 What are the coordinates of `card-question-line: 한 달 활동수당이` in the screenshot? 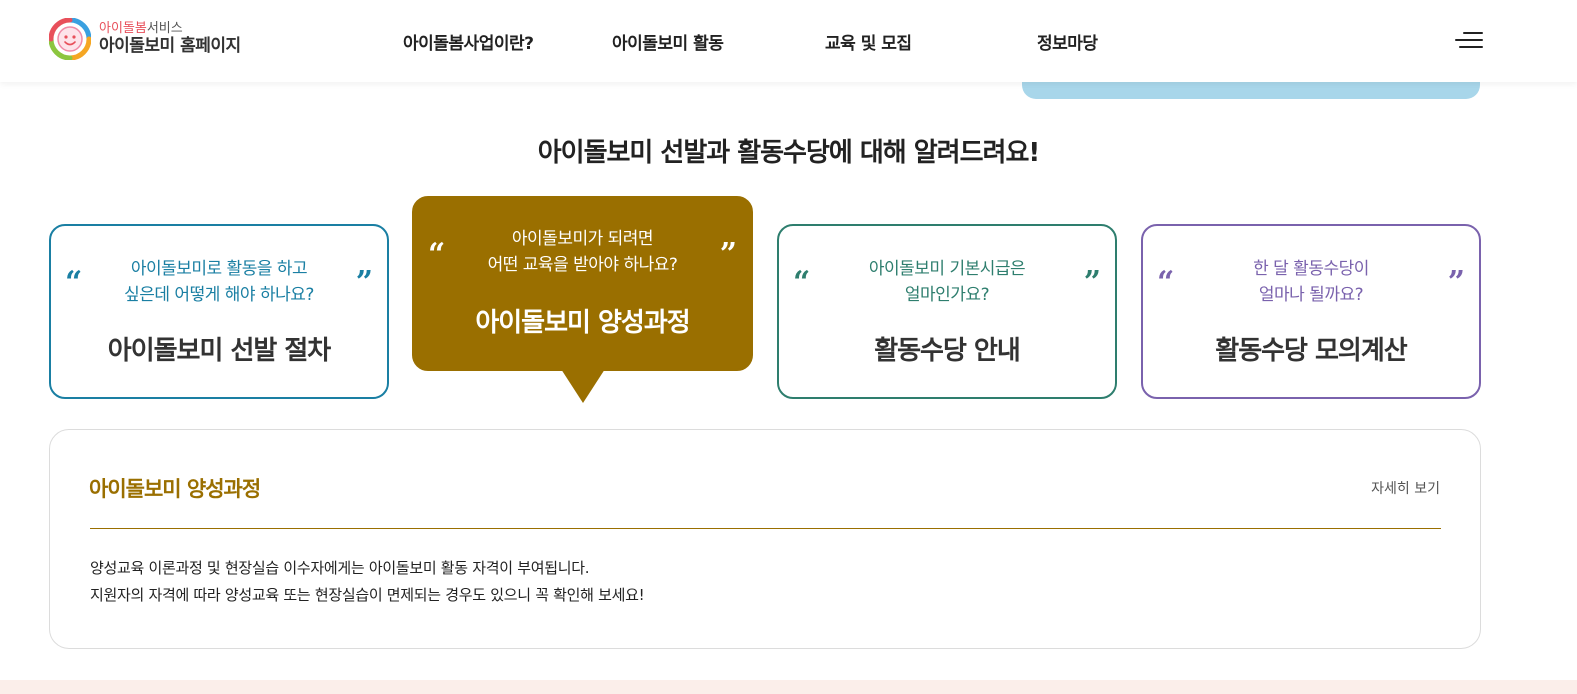 It's located at (1311, 269).